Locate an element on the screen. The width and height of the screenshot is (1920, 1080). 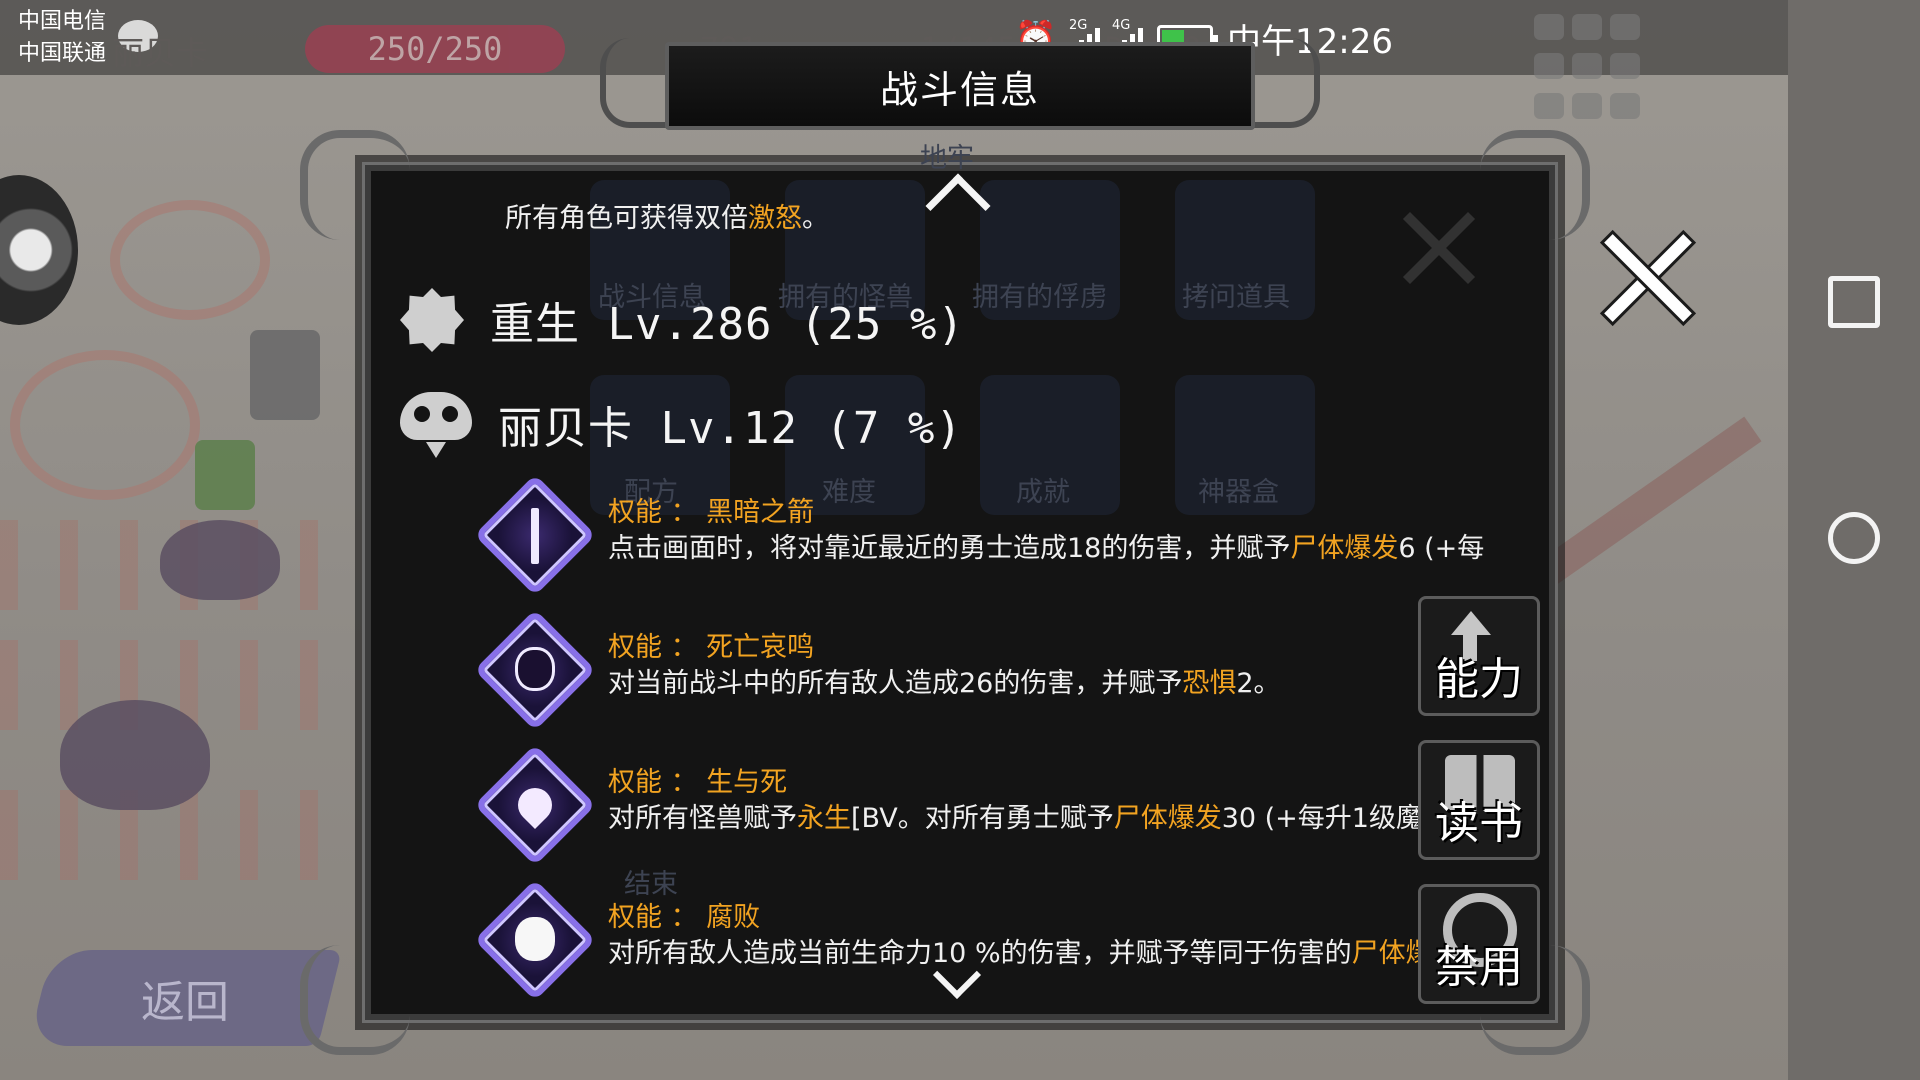
skill-description: 对所有敌人造成当前生命力10 %的伤害，并赋予等同于伤害的尸体爆 is located at coordinates (1048, 950).